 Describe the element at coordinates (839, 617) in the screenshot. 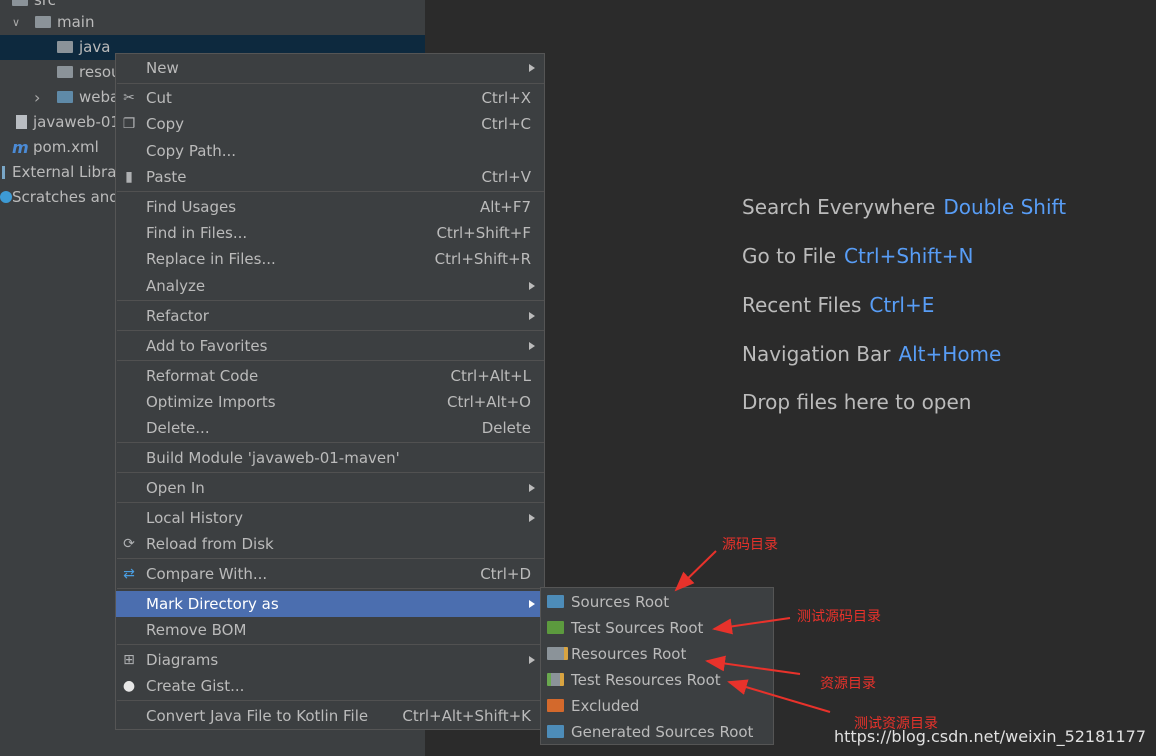

I see `annotation-test-sources-root: 测试源码目录` at that location.